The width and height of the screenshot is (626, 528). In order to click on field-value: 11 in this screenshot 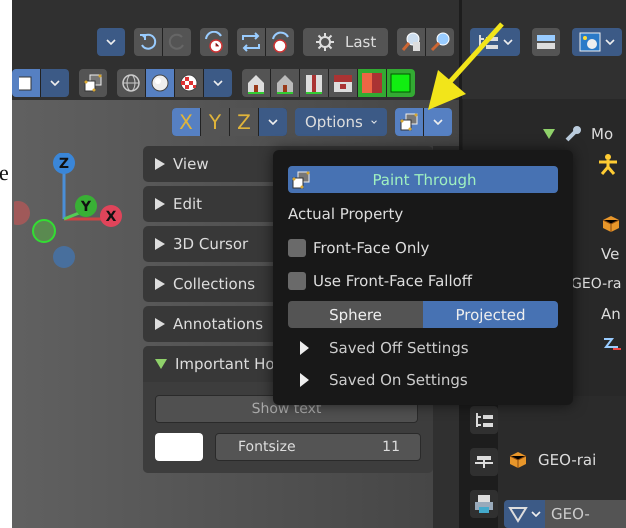, I will do `click(391, 447)`.